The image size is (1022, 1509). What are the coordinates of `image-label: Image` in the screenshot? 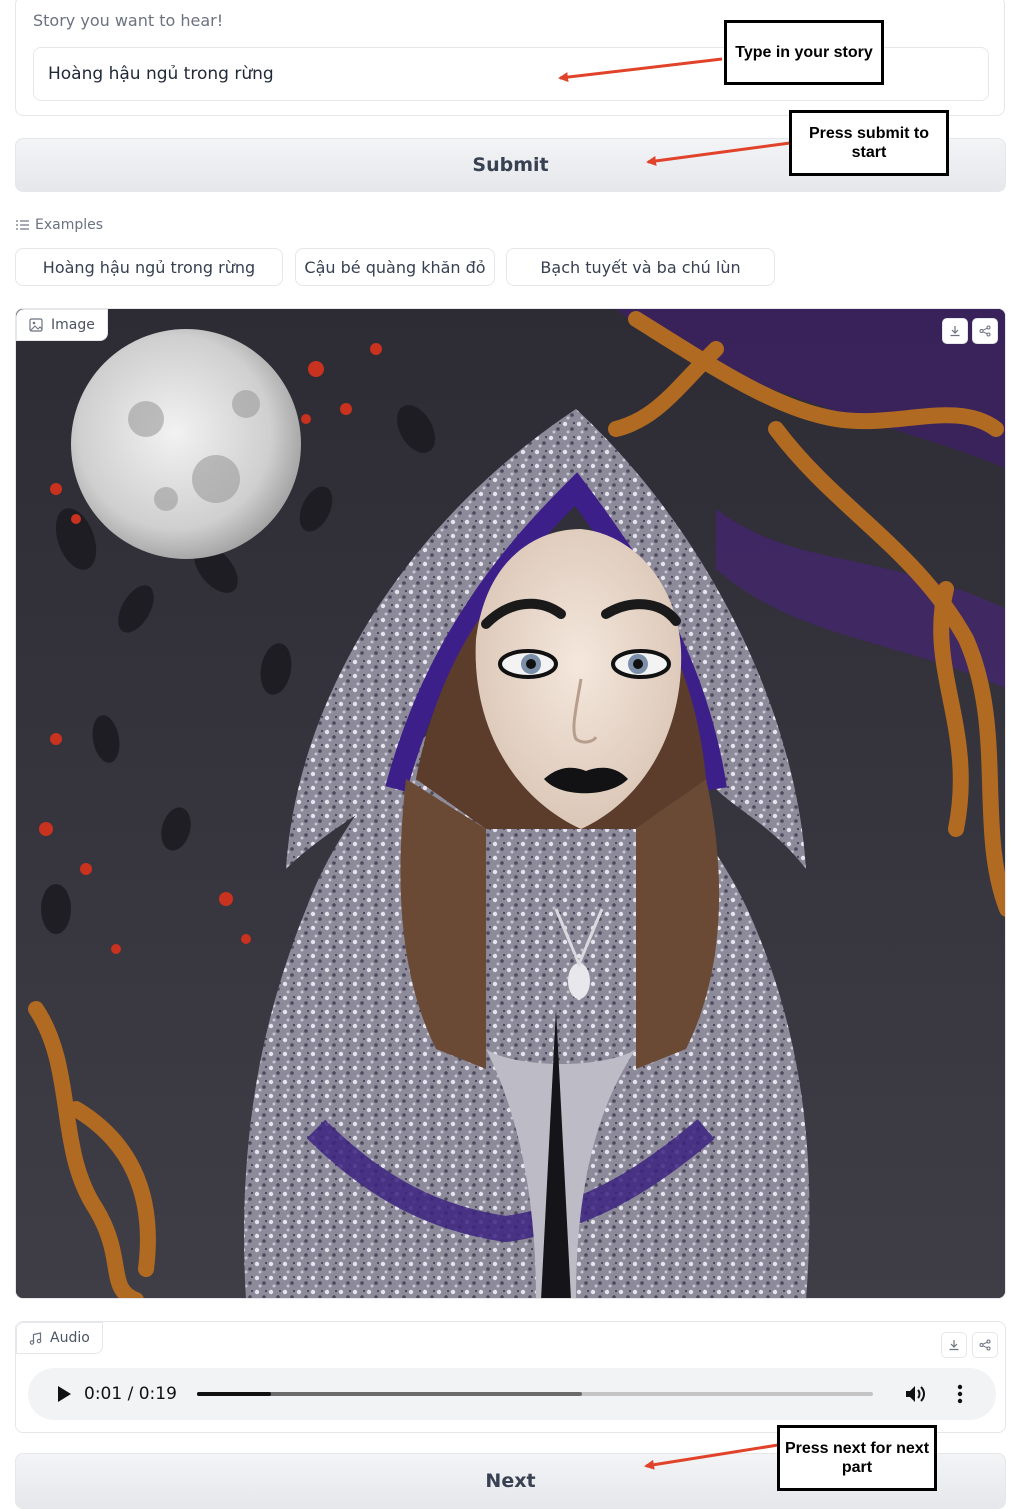 It's located at (73, 325).